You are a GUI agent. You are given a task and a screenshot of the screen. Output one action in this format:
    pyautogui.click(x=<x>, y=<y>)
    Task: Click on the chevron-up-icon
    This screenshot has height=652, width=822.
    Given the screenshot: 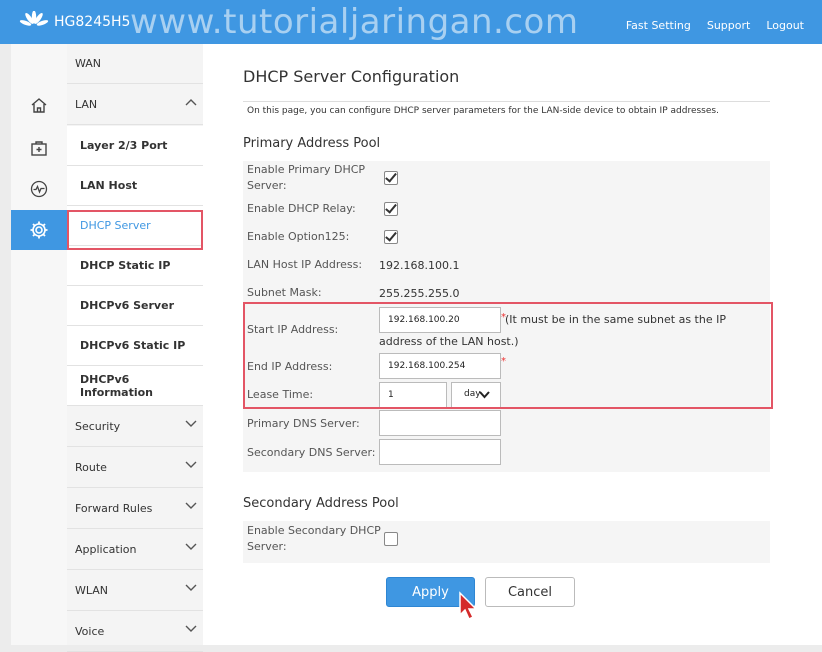 What is the action you would take?
    pyautogui.click(x=191, y=102)
    